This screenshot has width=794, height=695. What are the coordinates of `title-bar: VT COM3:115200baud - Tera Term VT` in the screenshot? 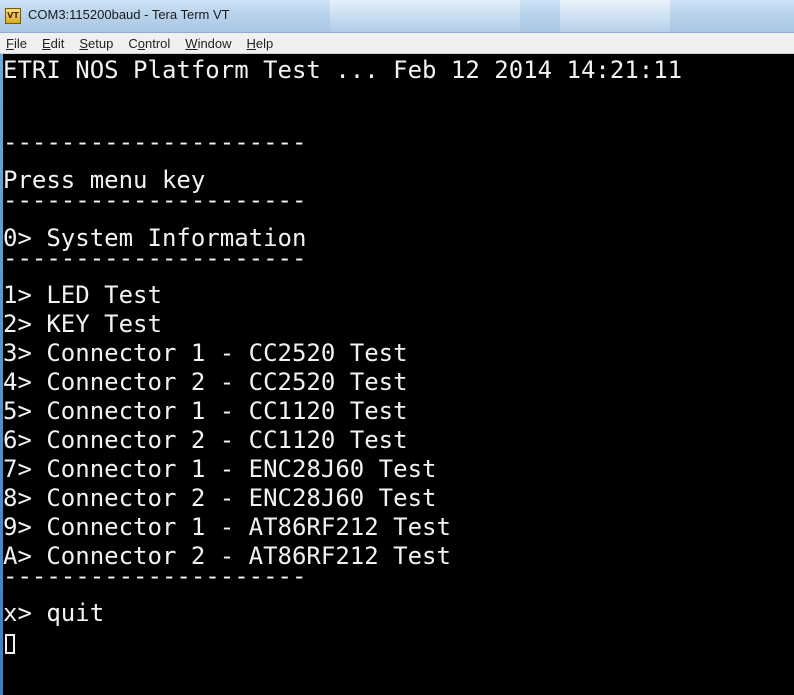 It's located at (397, 16).